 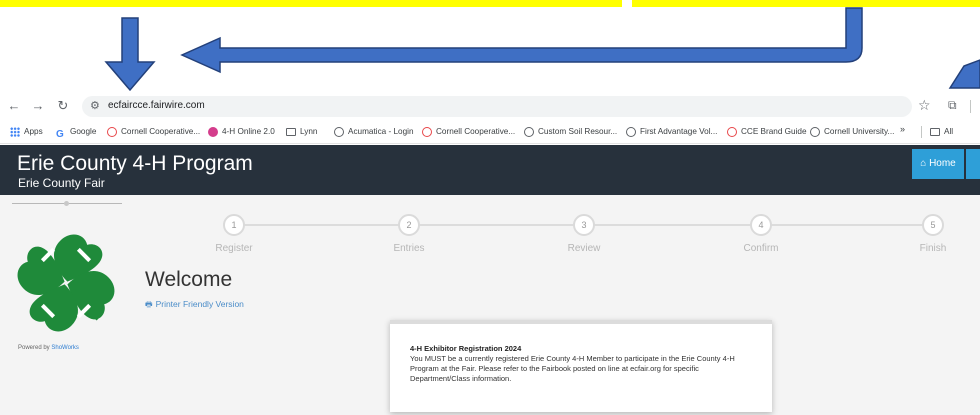 I want to click on step-2-circle: 2, so click(x=409, y=225).